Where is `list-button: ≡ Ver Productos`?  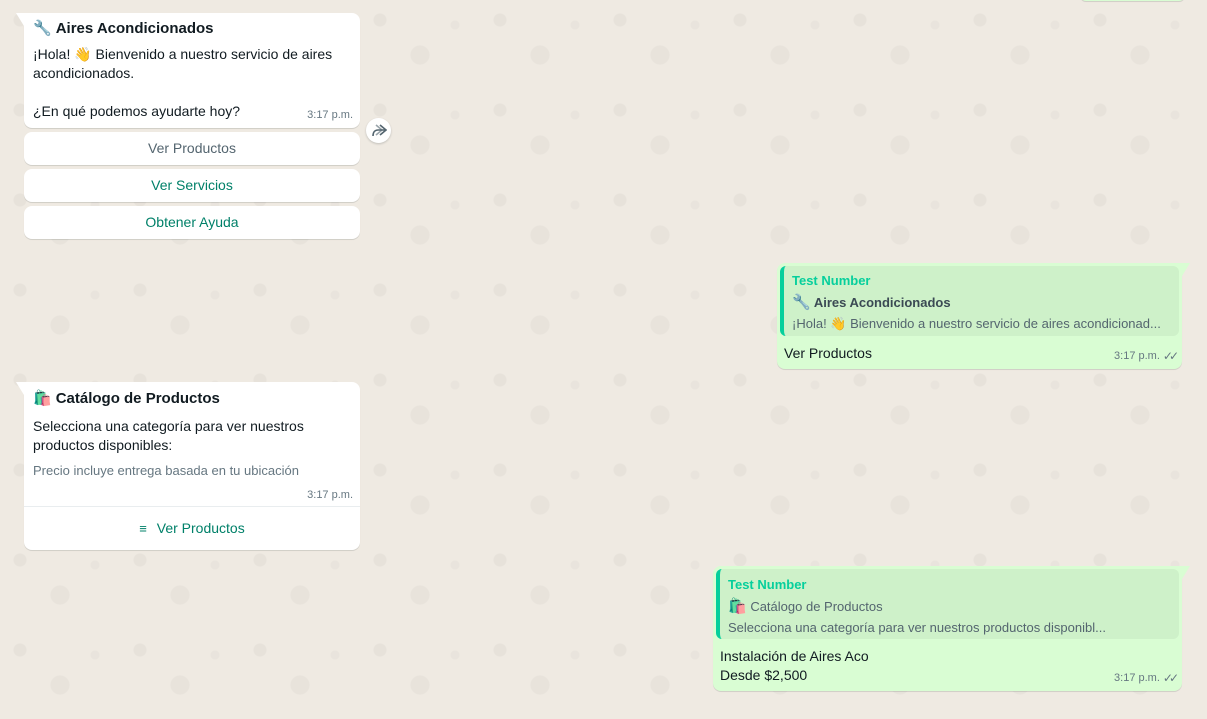
list-button: ≡ Ver Productos is located at coordinates (192, 528).